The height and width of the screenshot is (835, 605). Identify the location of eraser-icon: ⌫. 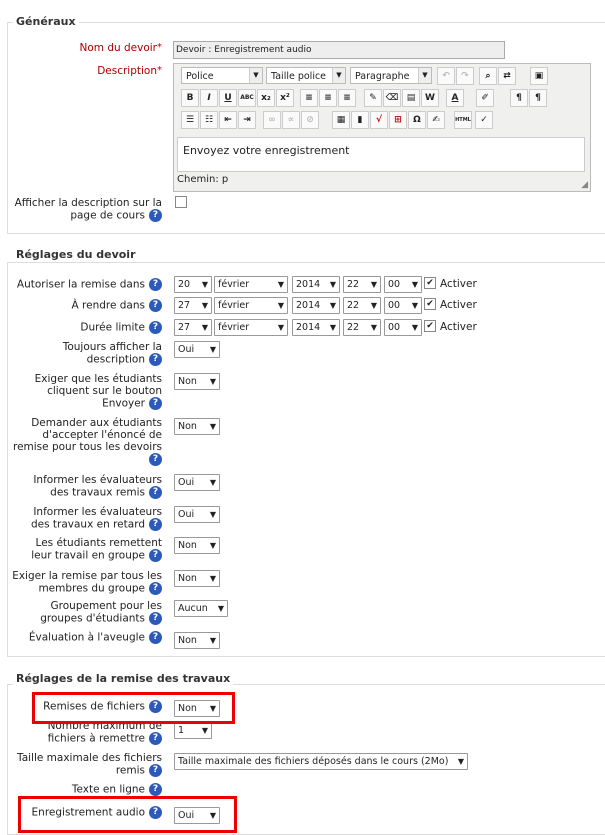
(392, 98).